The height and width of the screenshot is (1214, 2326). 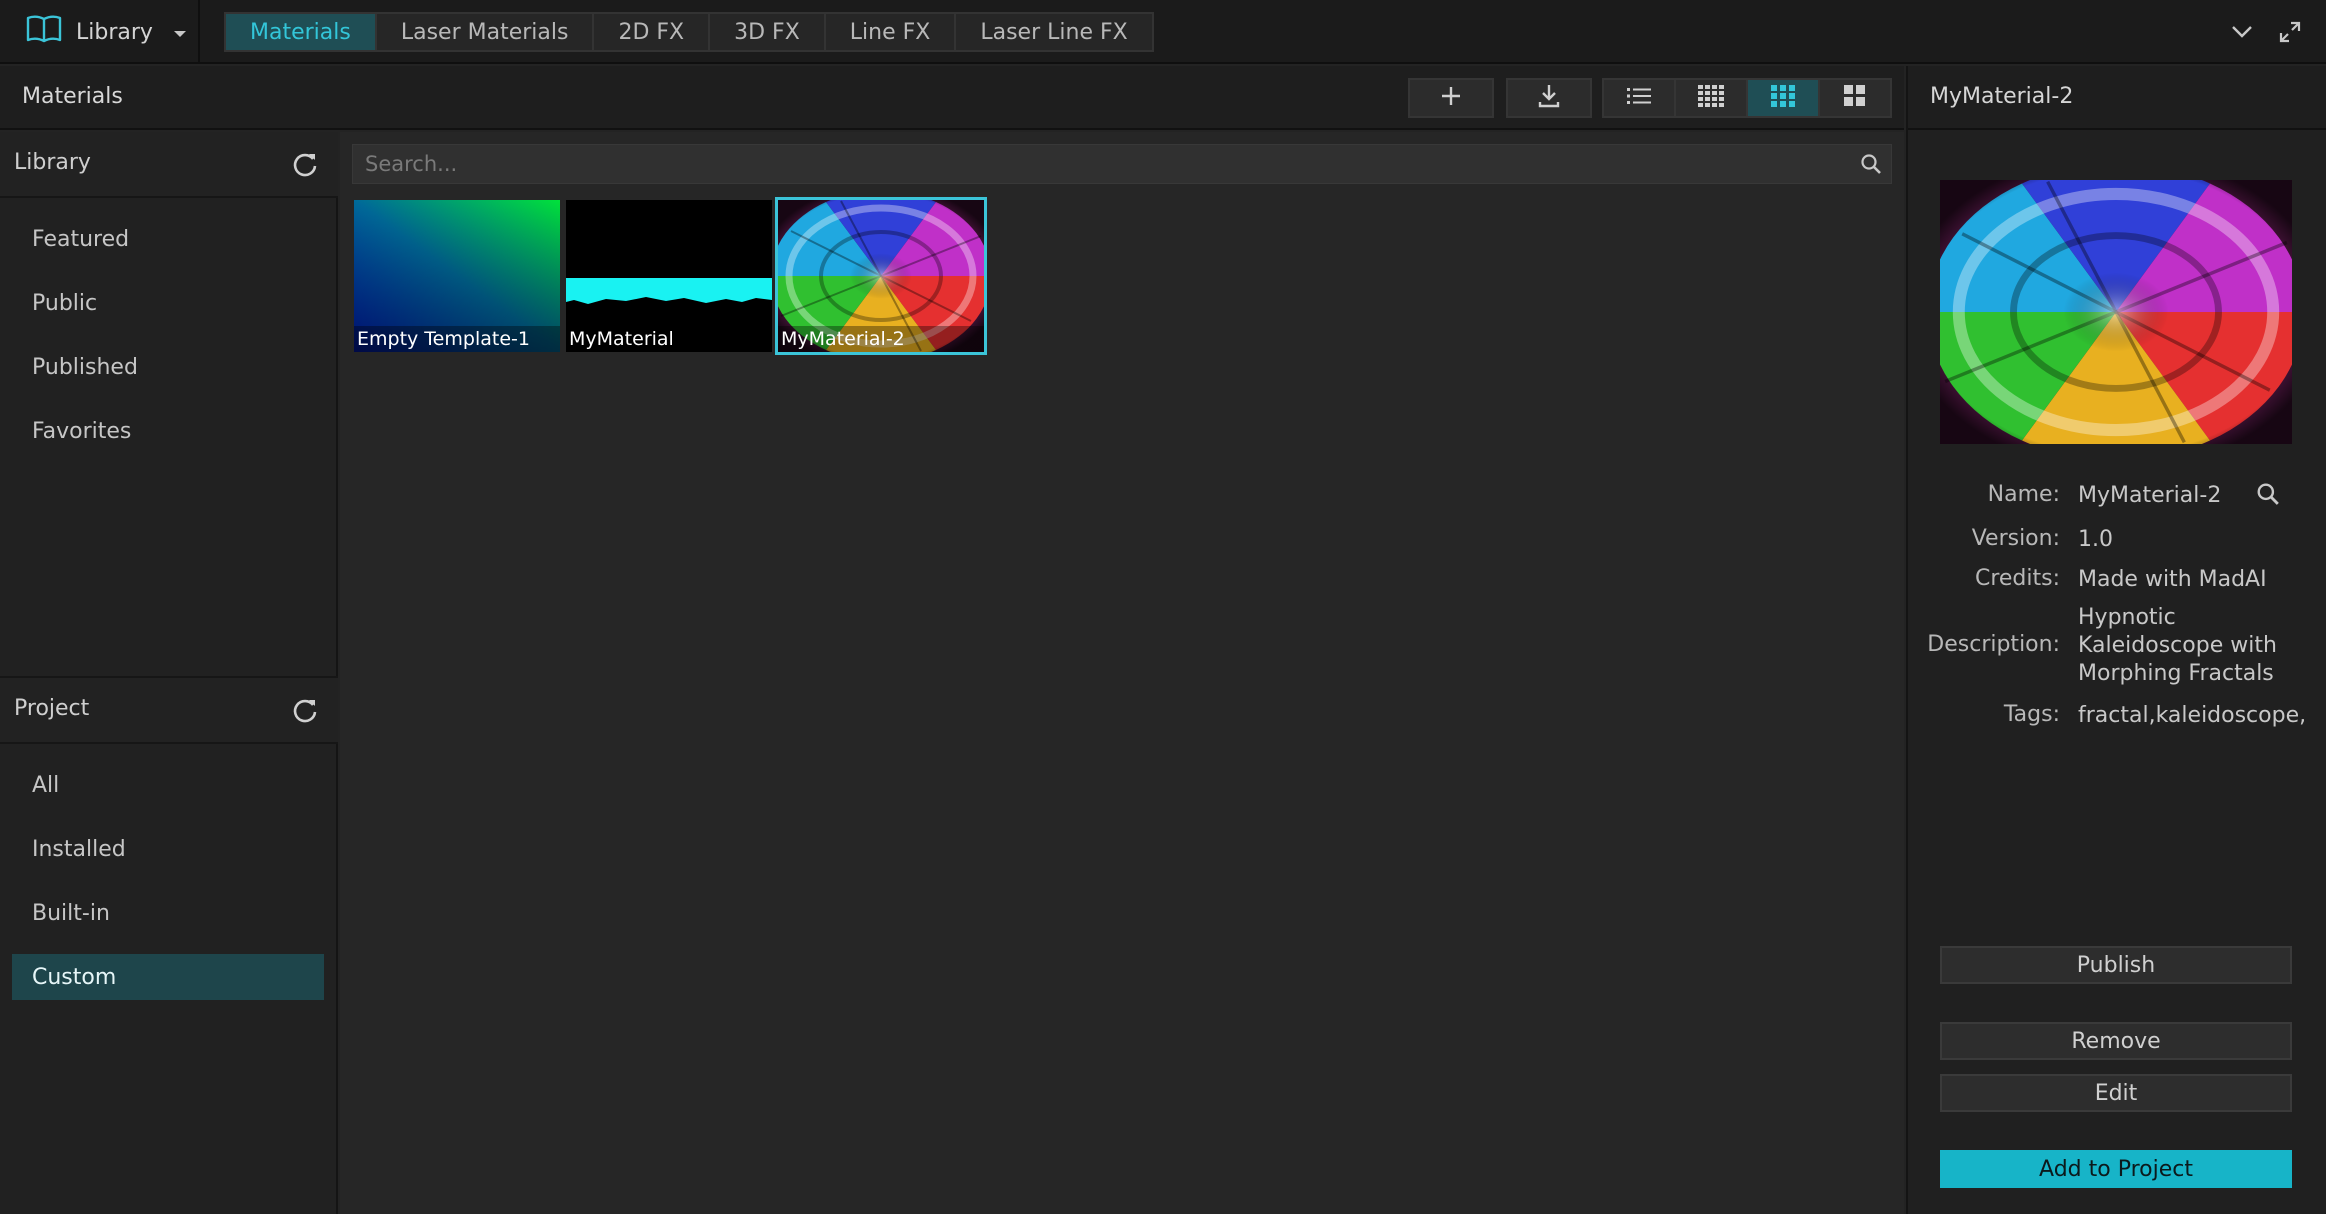 What do you see at coordinates (52, 708) in the screenshot?
I see `project-section-label: Project` at bounding box center [52, 708].